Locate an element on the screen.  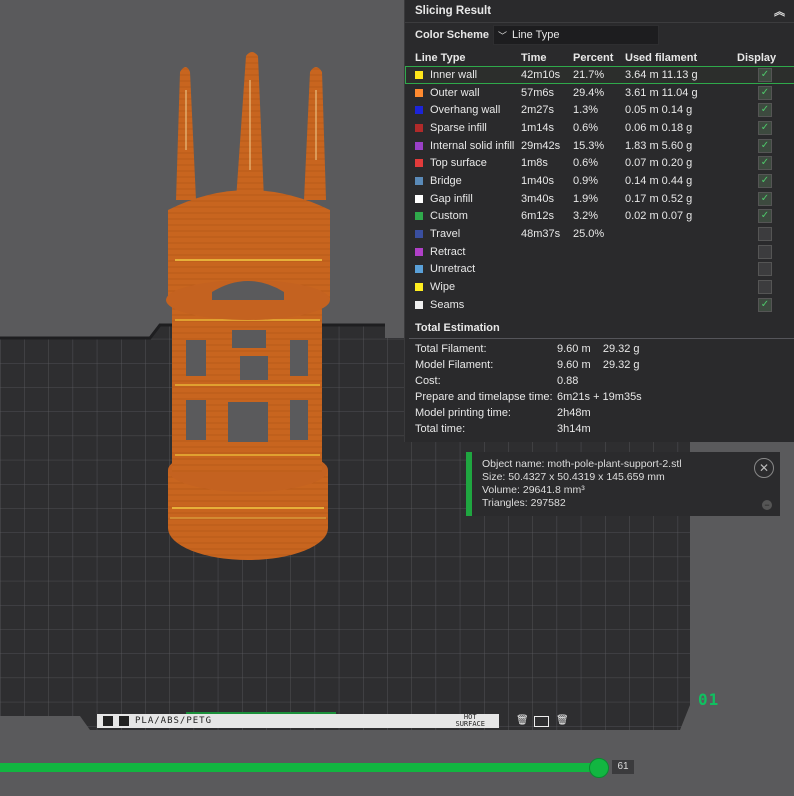
chevron-down-icon: ﹀ is located at coordinates (503, 35).